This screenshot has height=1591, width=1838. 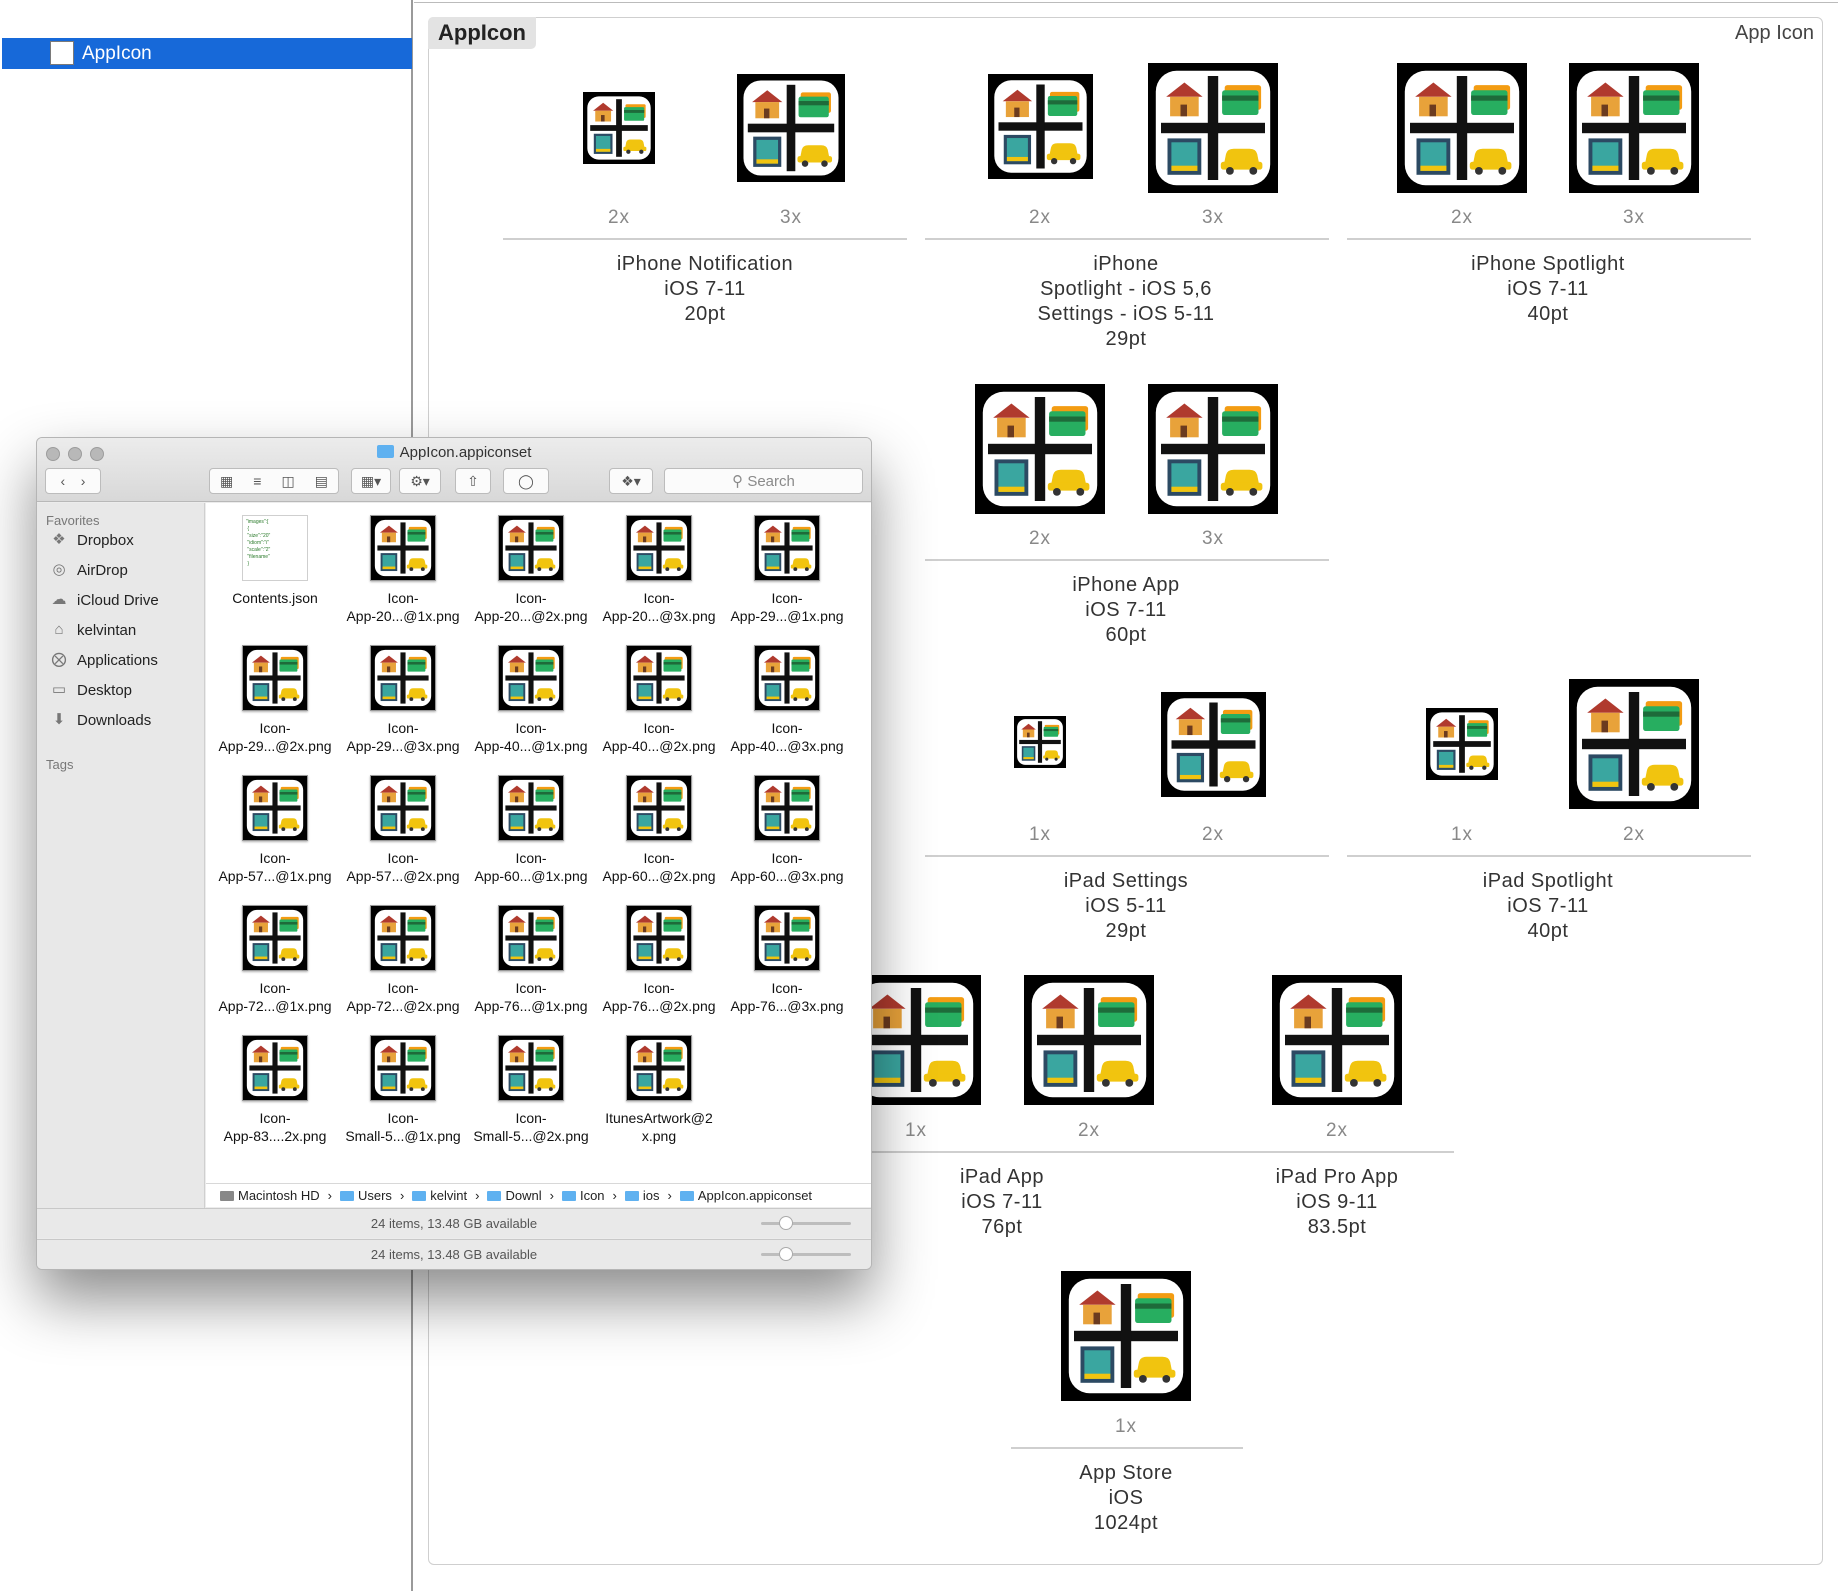 I want to click on scale-label: 3x, so click(x=1213, y=538).